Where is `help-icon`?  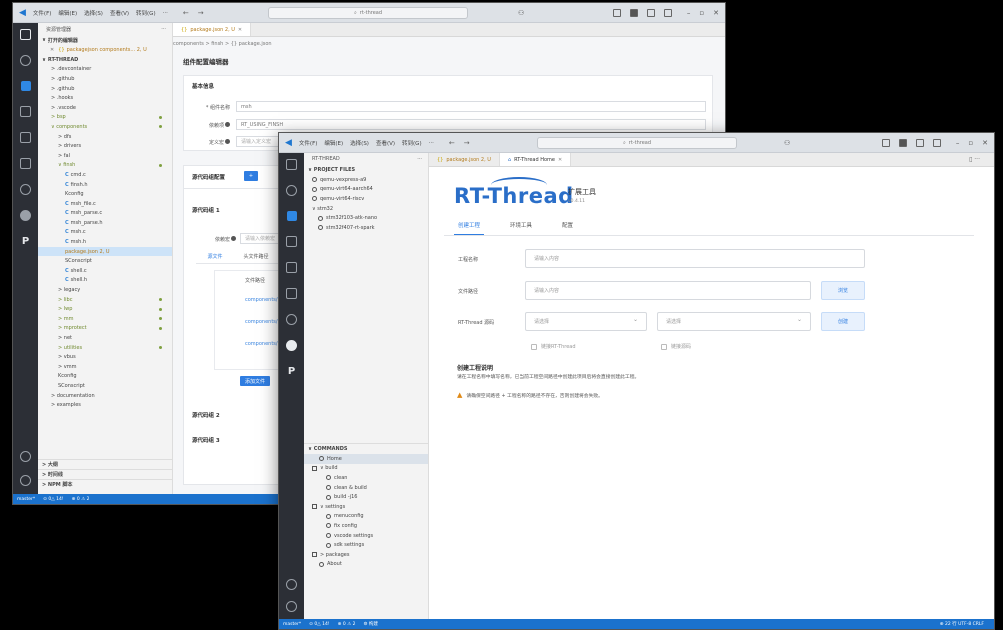
help-icon is located at coordinates (227, 124).